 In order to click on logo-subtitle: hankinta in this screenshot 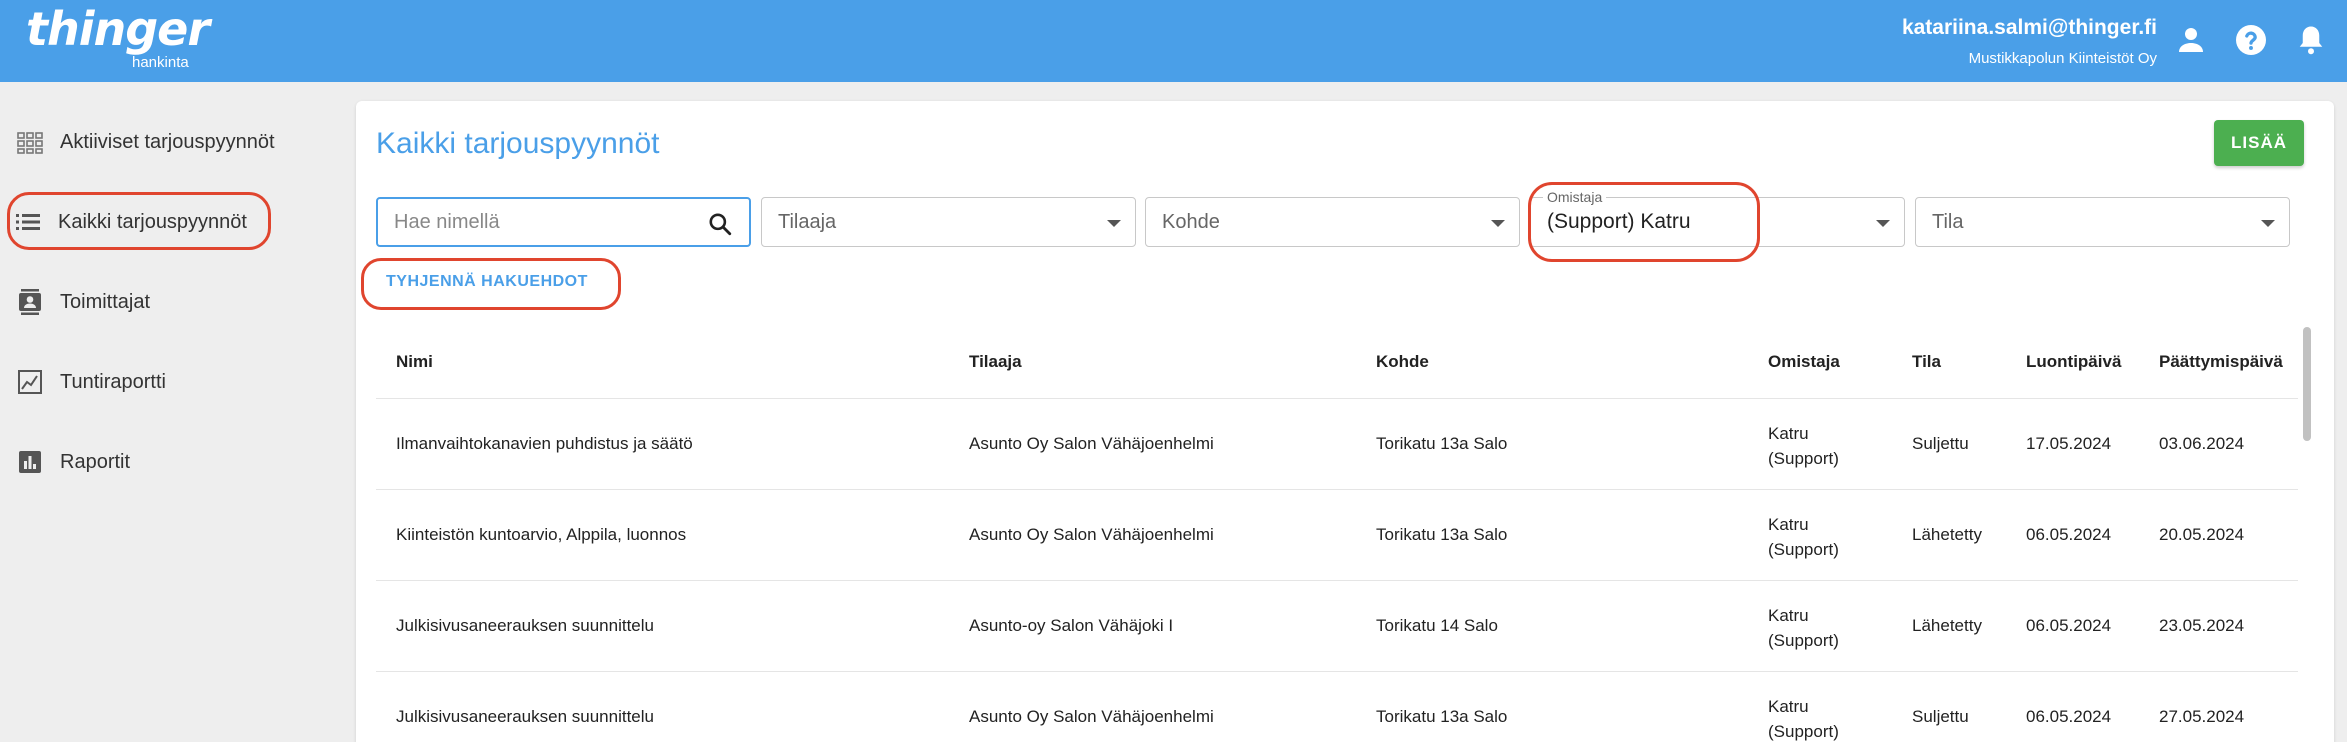, I will do `click(160, 62)`.